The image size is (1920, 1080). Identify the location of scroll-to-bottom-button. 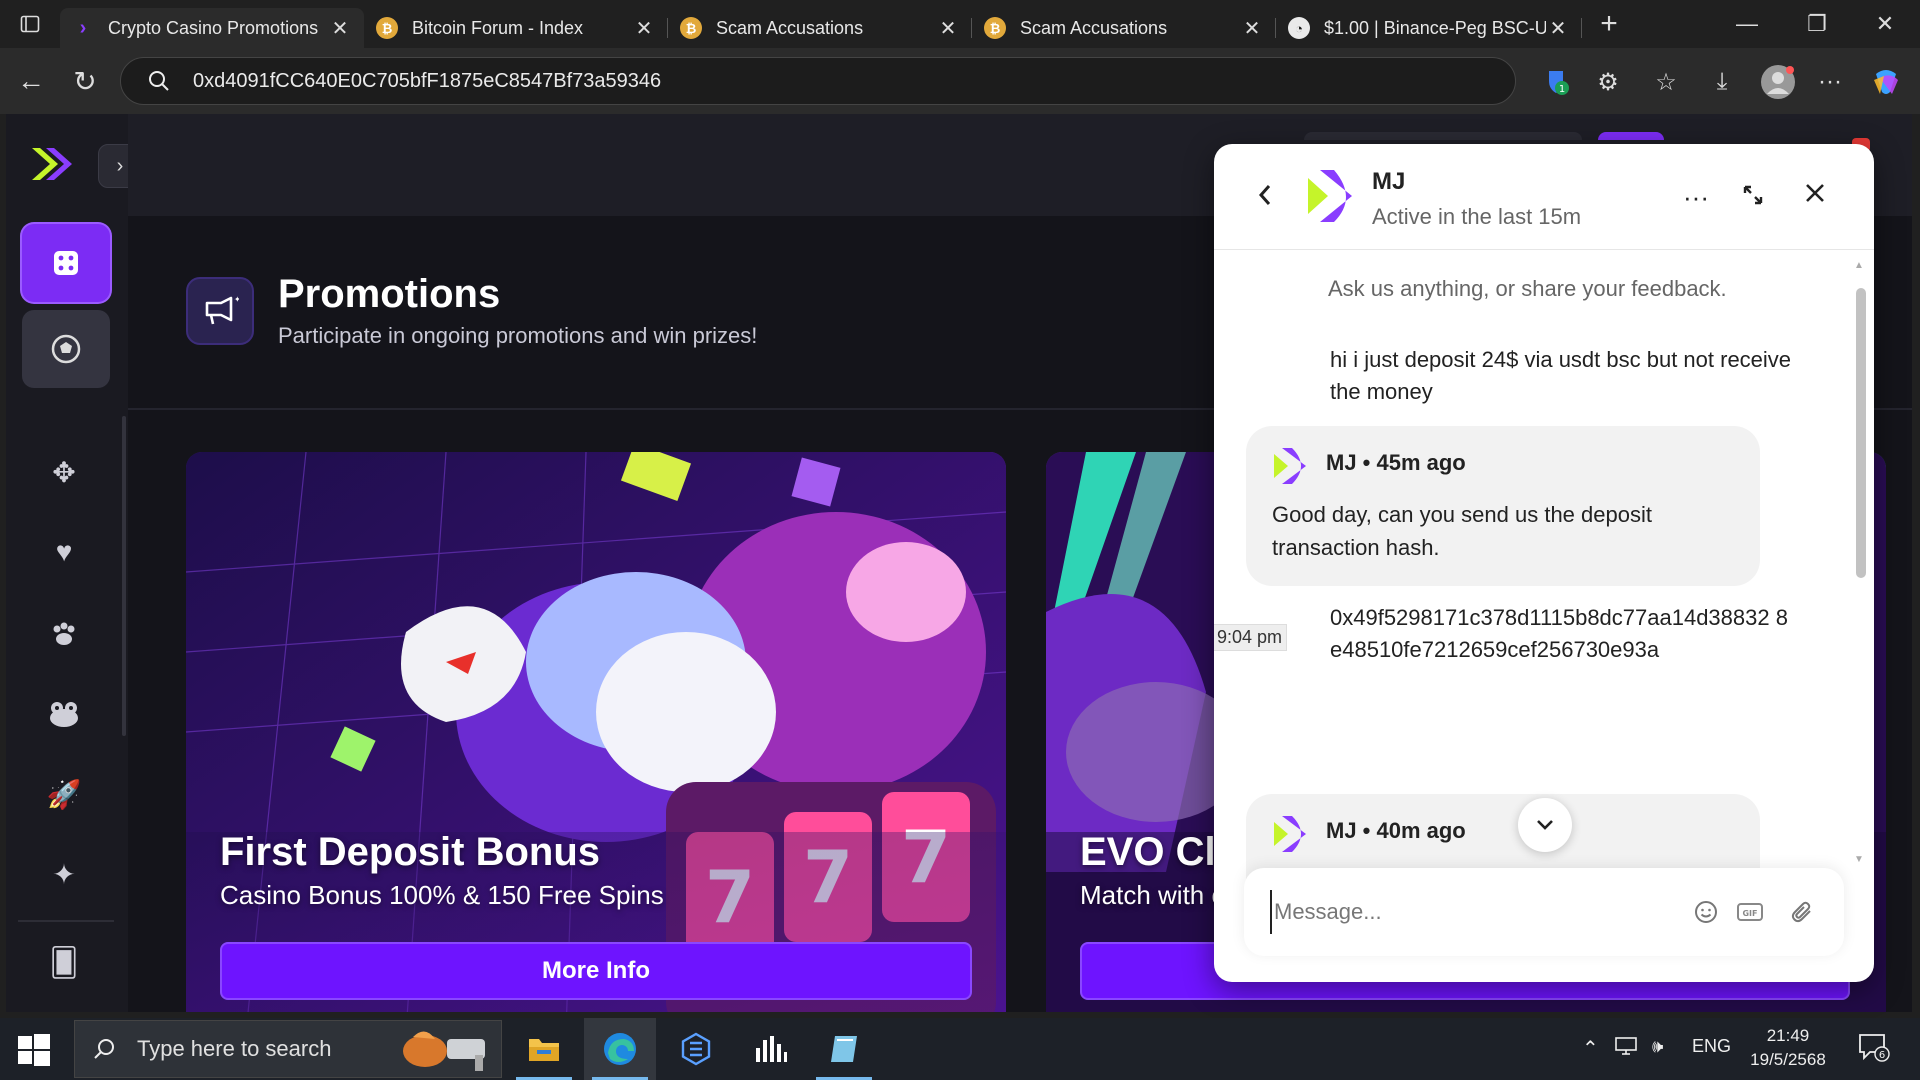
(1545, 825).